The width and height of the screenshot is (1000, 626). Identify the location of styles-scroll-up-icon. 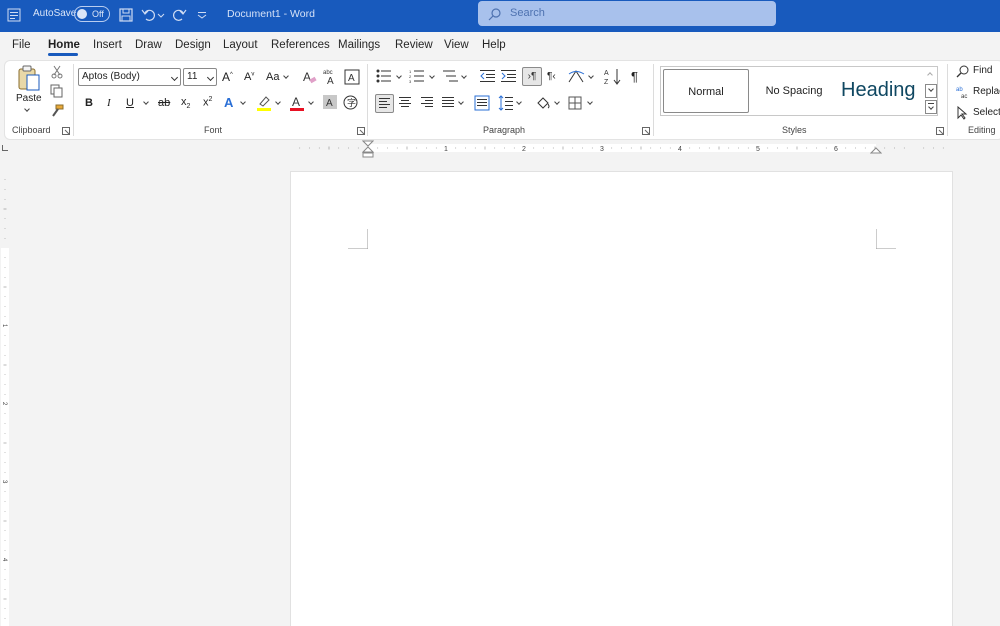
(931, 75).